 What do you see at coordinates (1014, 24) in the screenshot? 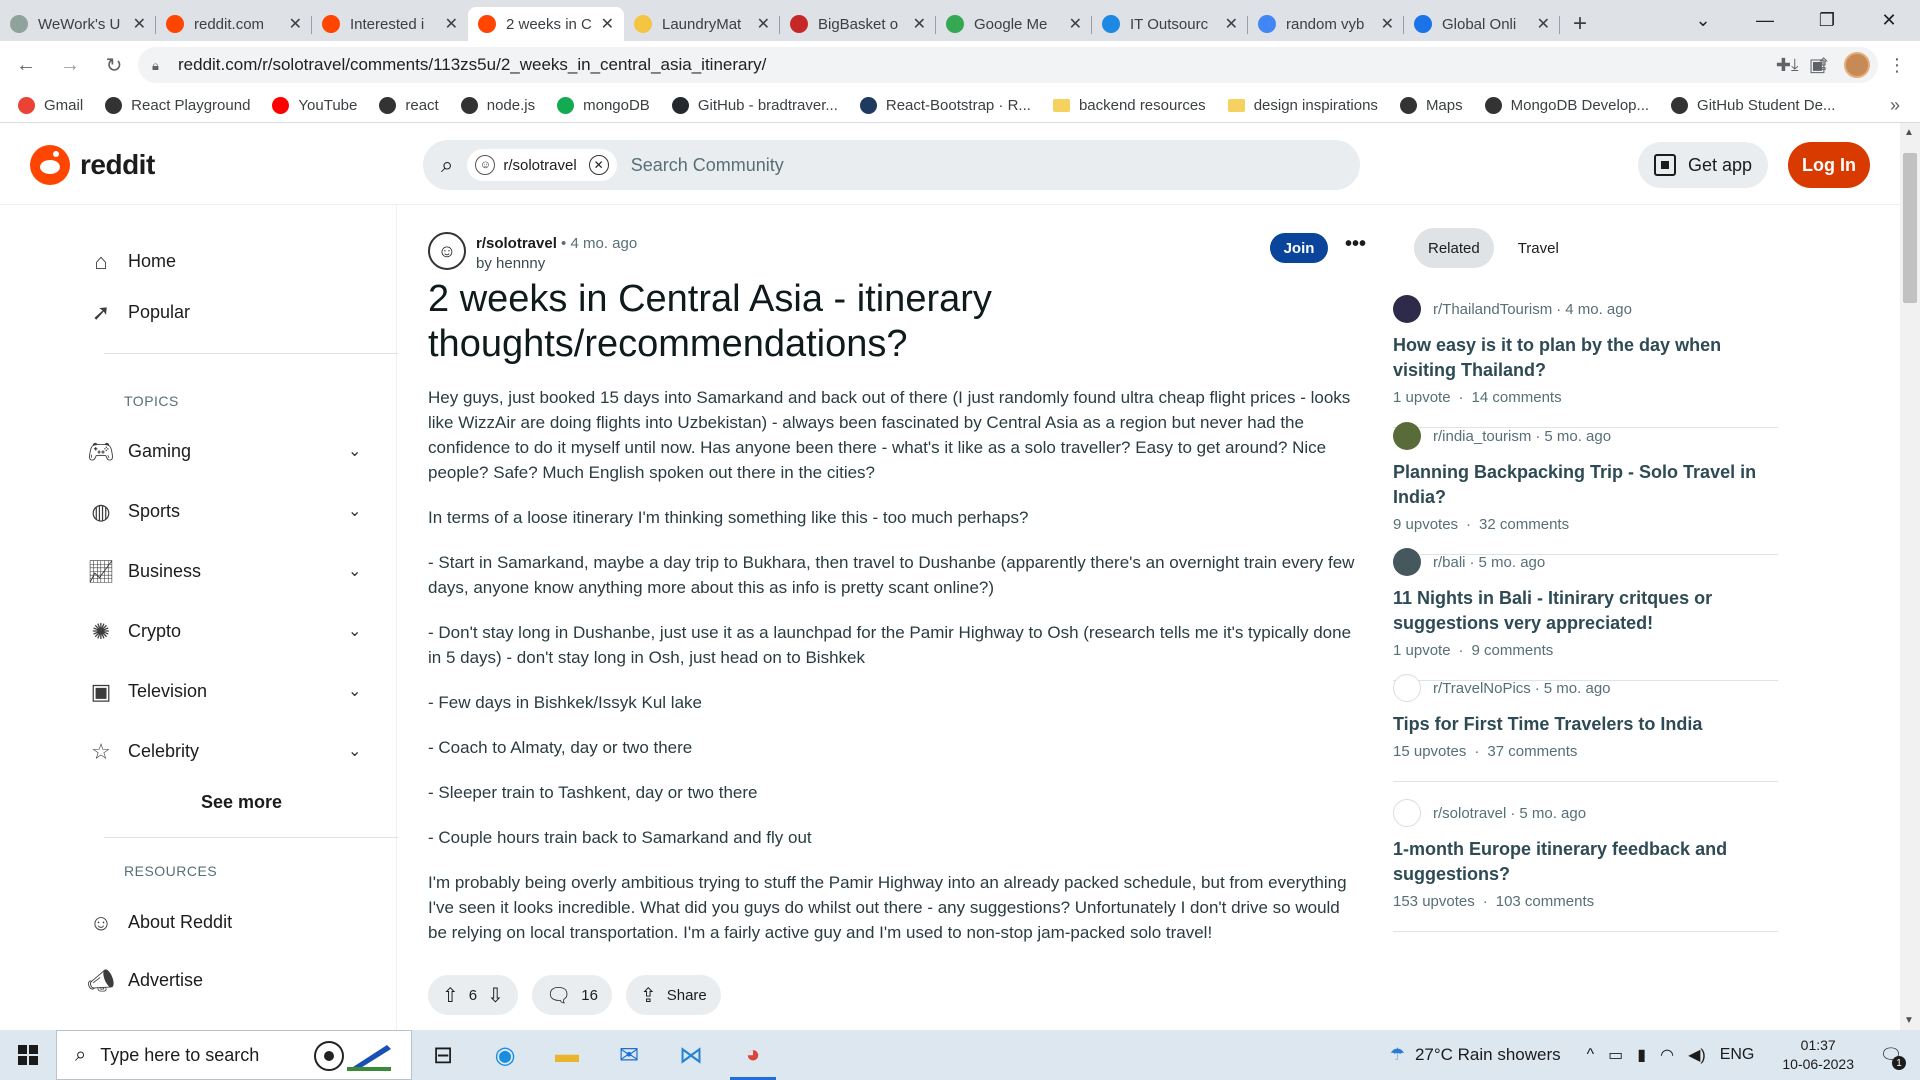
I see `browser-tab: Google Me ✕` at bounding box center [1014, 24].